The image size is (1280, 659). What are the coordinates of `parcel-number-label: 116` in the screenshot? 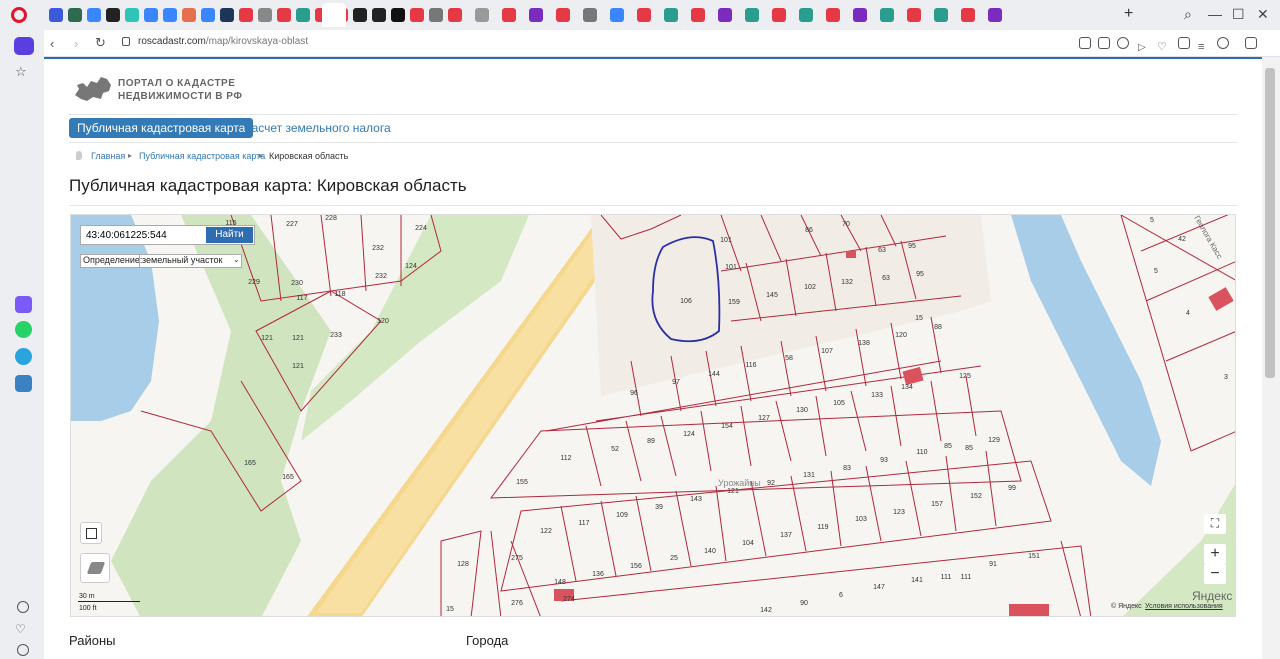 It's located at (750, 365).